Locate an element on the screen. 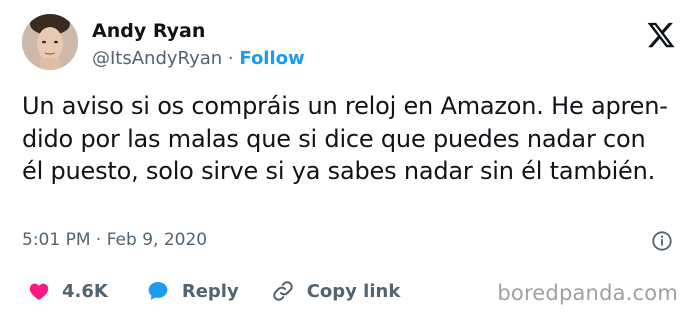 The width and height of the screenshot is (700, 318). follow-button: Follow is located at coordinates (271, 58).